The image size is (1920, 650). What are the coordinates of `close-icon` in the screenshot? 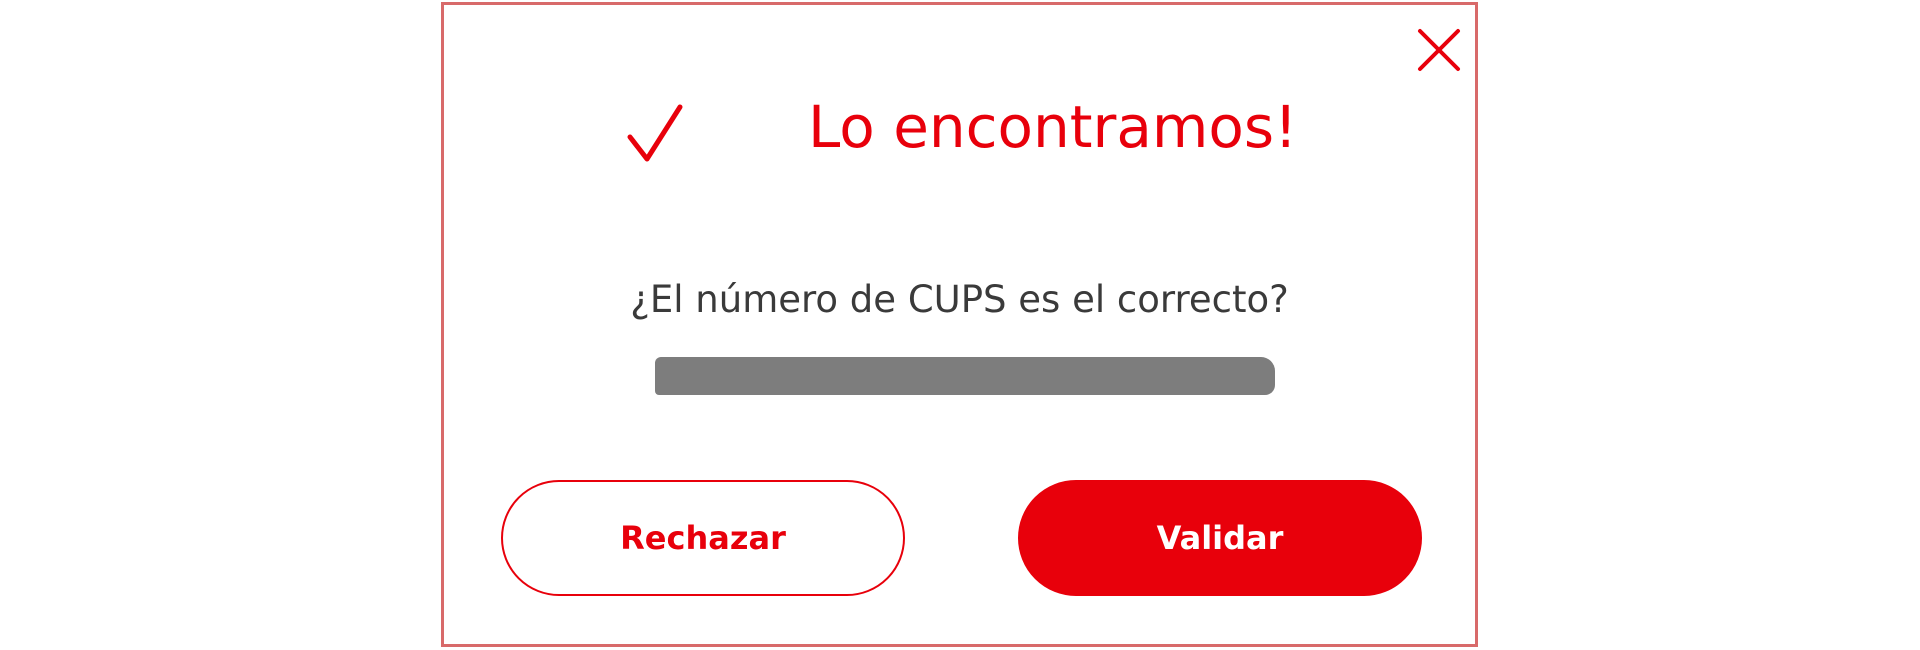 It's located at (1439, 50).